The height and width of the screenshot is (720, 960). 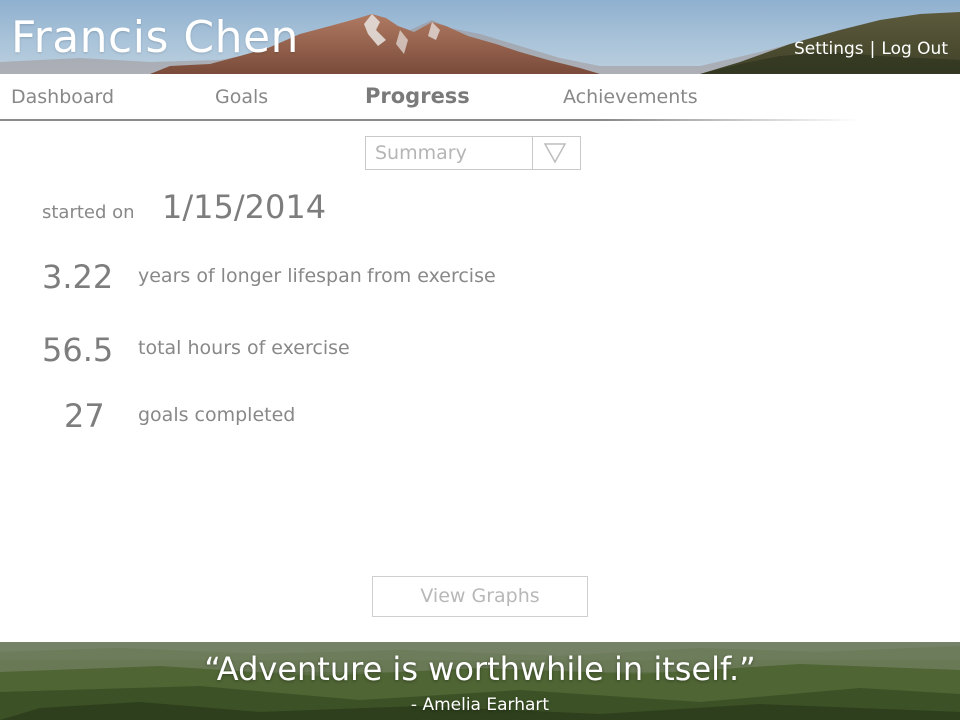 What do you see at coordinates (244, 207) in the screenshot?
I see `started-date: 1/15/2014` at bounding box center [244, 207].